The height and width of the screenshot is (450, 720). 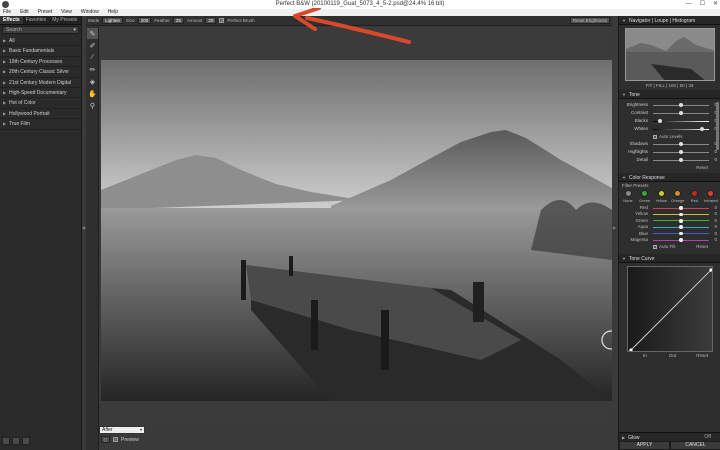 I want to click on view-grid-button, so click(x=16, y=441).